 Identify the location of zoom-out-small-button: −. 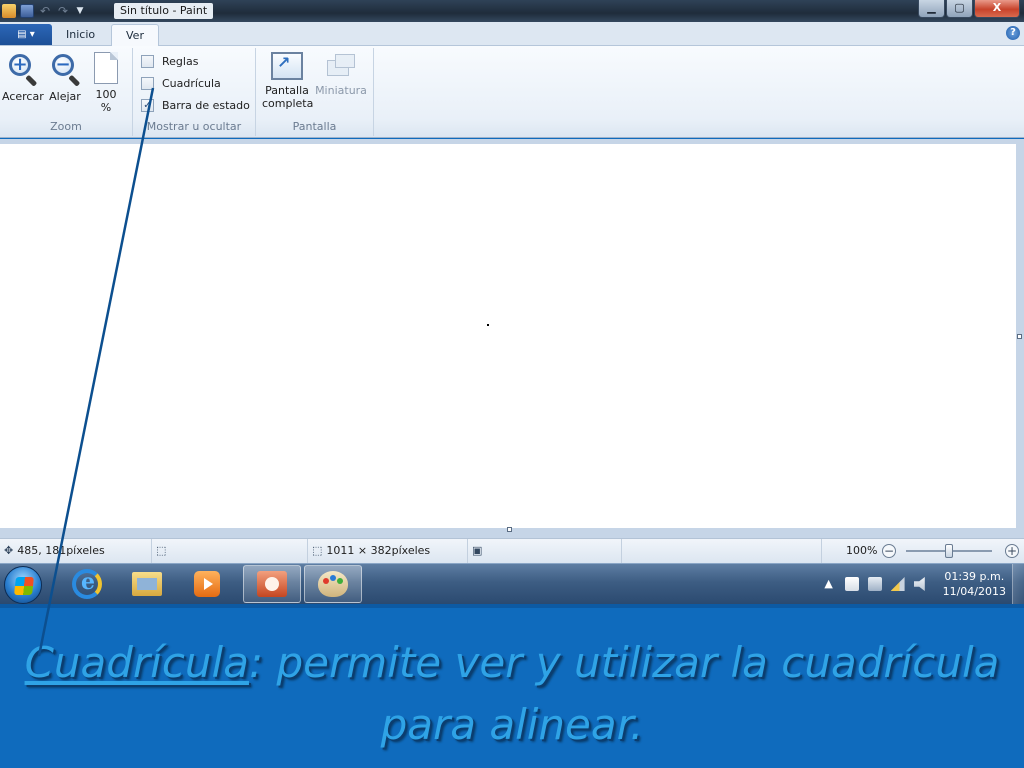
(889, 551).